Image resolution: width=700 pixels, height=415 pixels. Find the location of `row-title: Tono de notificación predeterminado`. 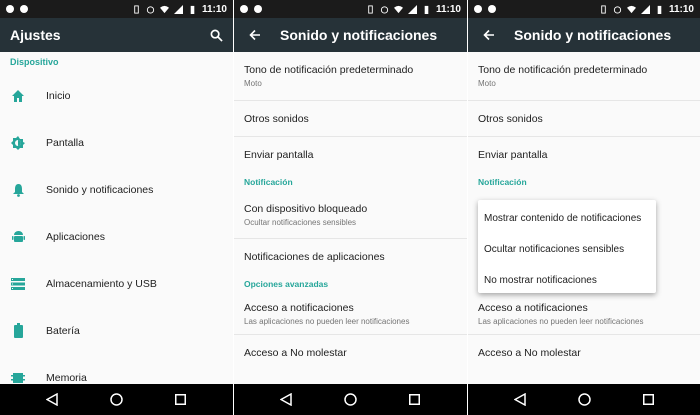

row-title: Tono de notificación predeterminado is located at coordinates (563, 70).